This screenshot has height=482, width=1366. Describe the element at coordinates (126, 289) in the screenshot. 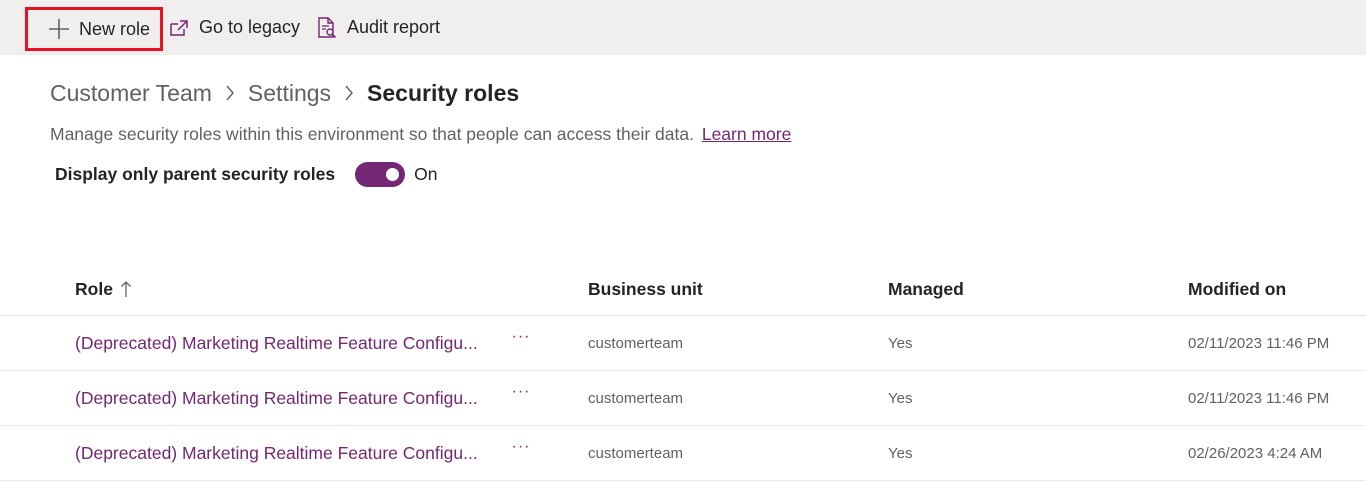

I see `arrow-up-icon` at that location.